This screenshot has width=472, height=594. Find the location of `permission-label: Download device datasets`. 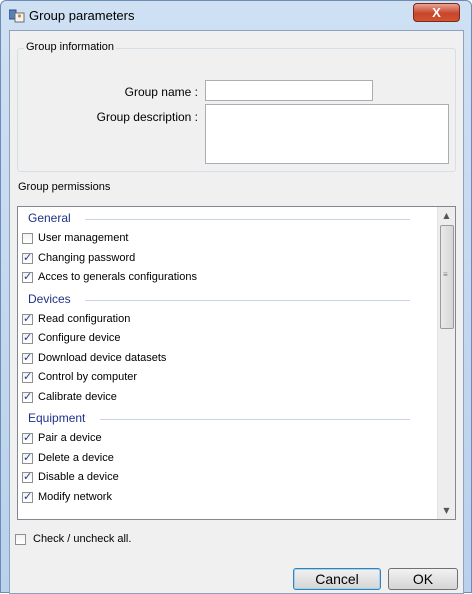

permission-label: Download device datasets is located at coordinates (102, 357).